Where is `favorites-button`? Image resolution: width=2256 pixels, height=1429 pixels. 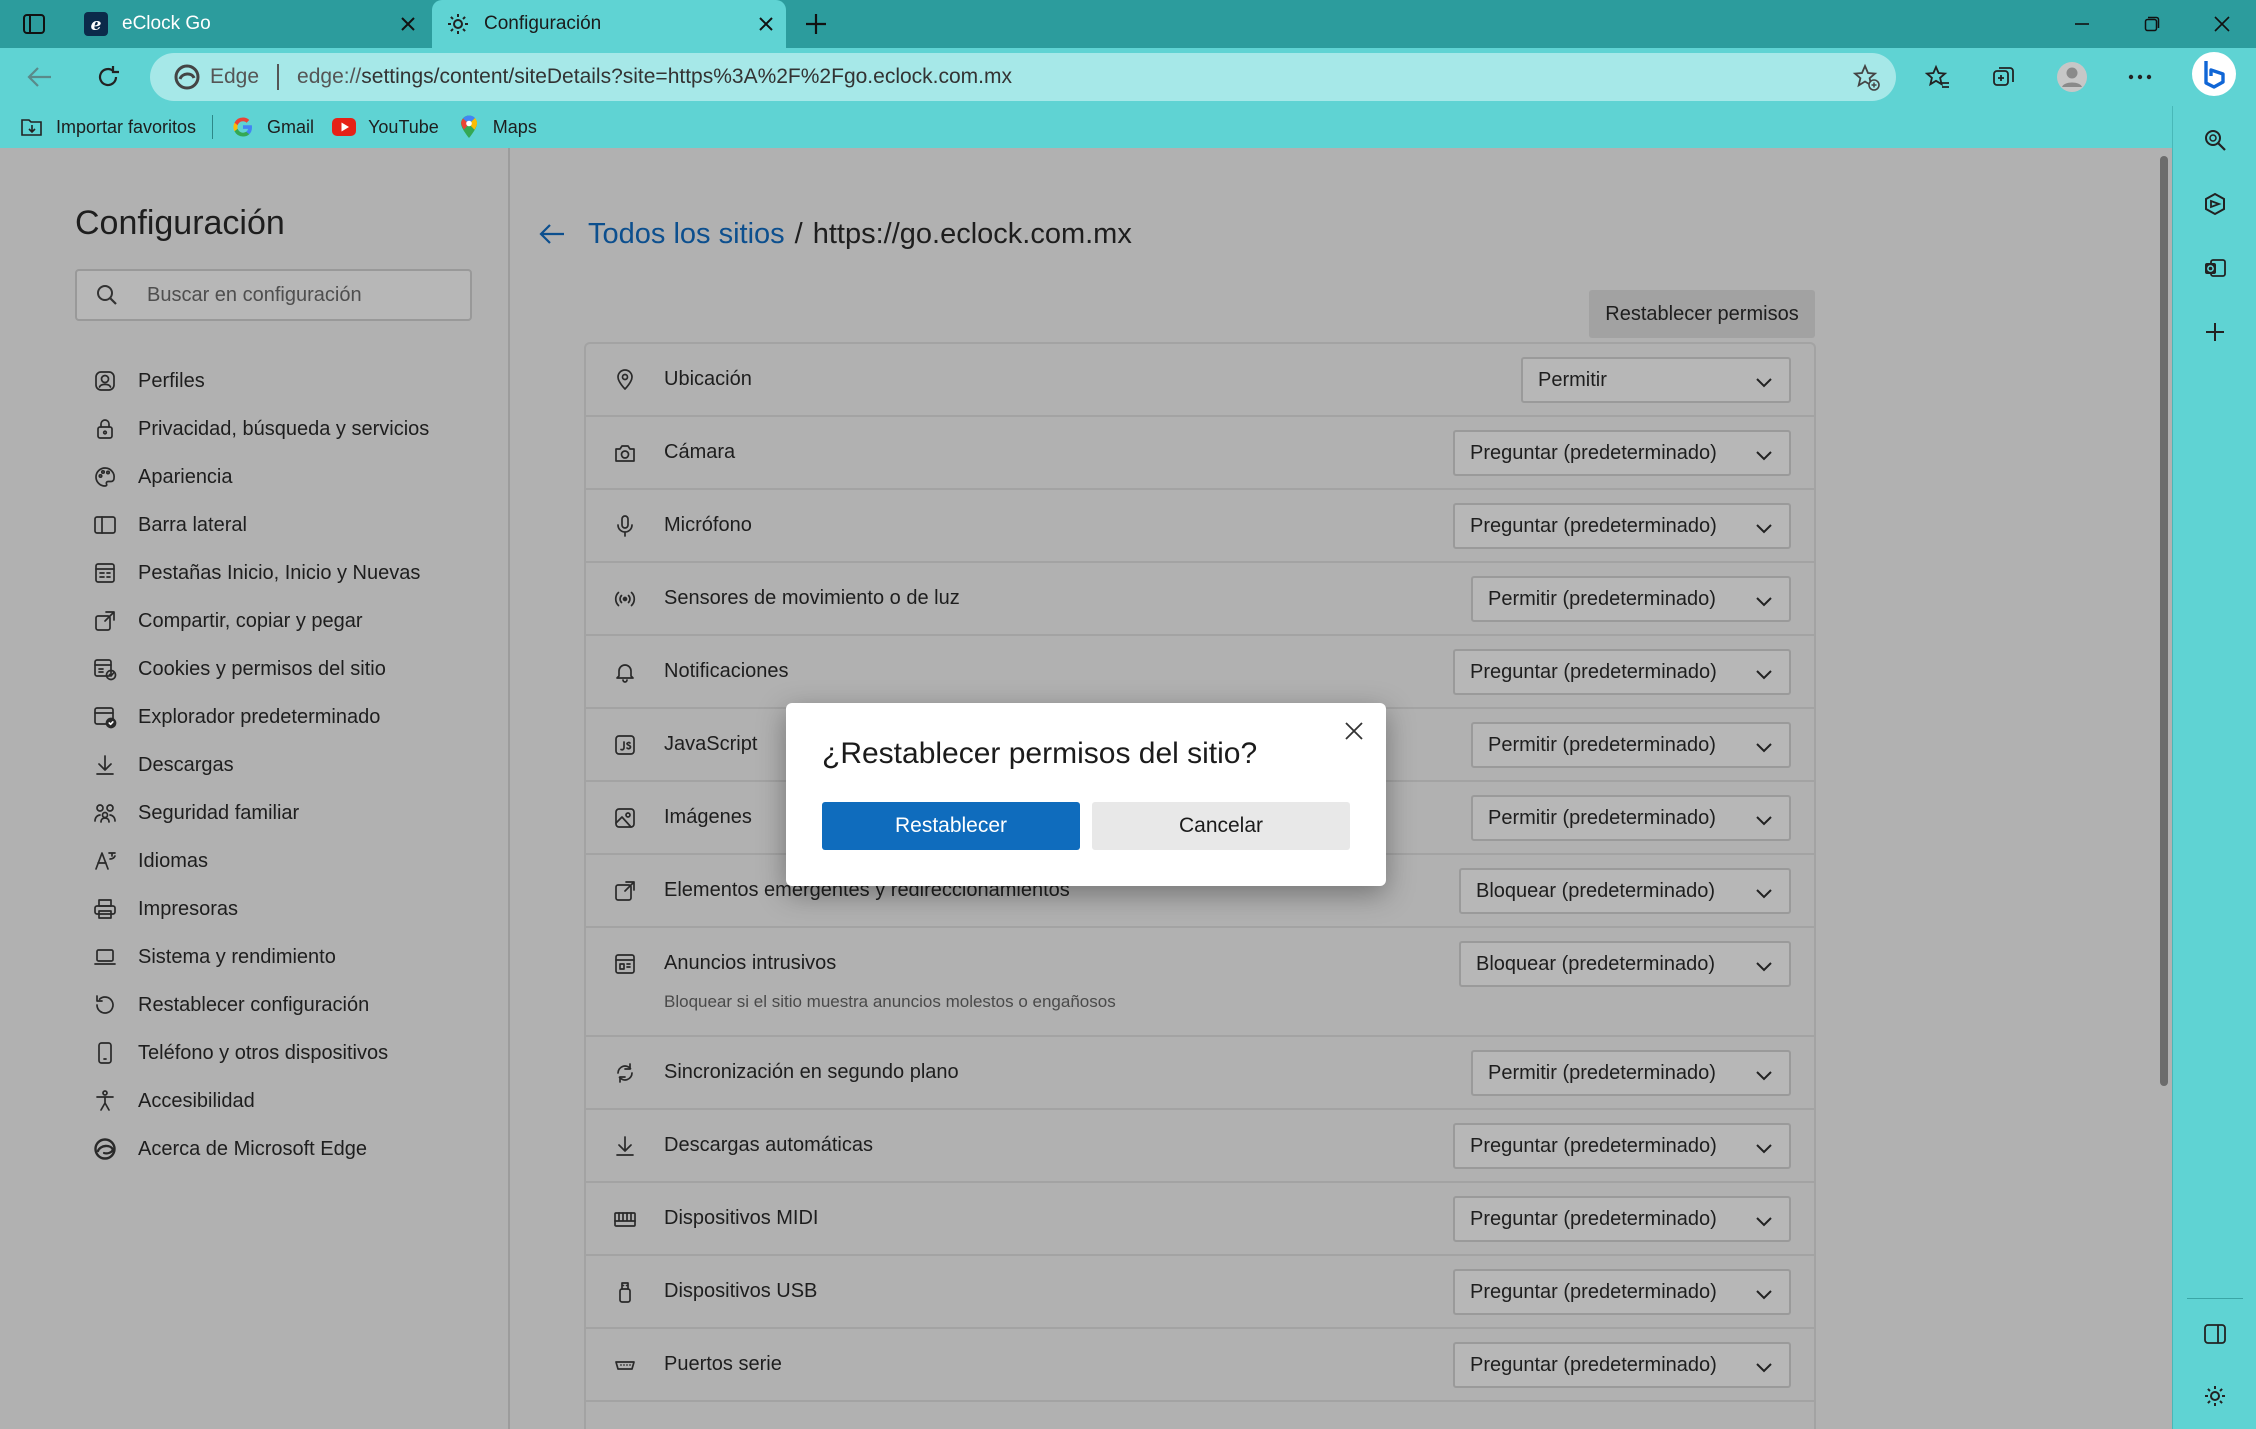
favorites-button is located at coordinates (1938, 77).